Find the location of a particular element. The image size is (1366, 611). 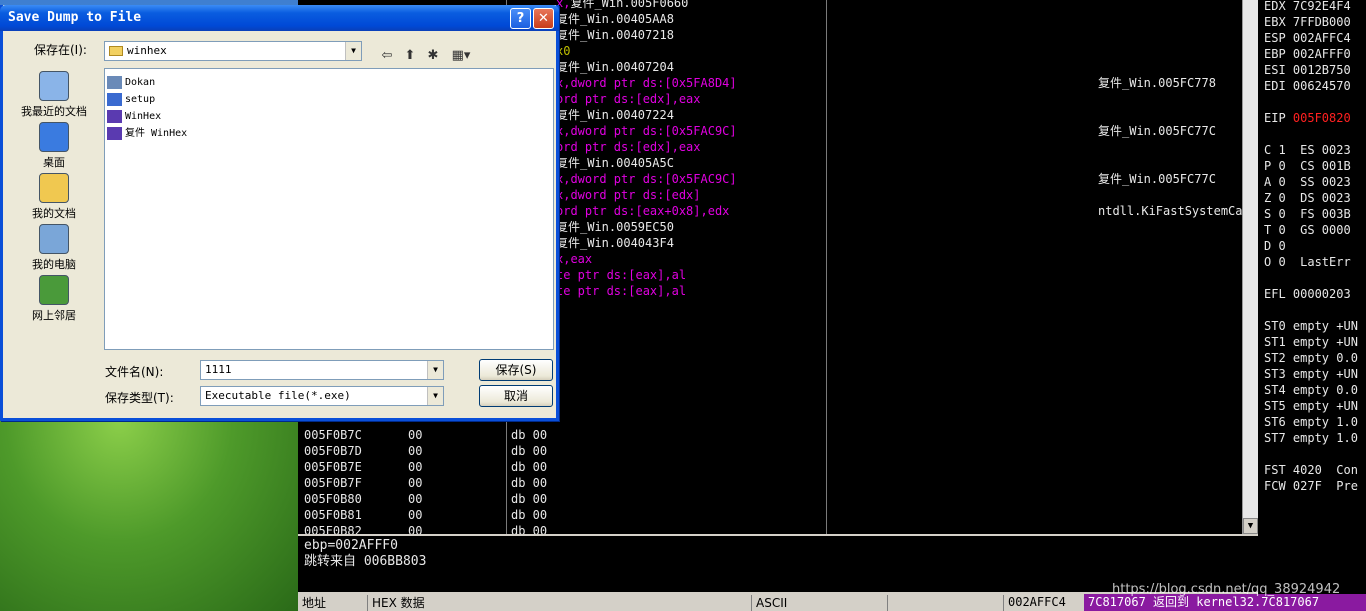

register-line: S 0 FS 003B is located at coordinates (1307, 214).